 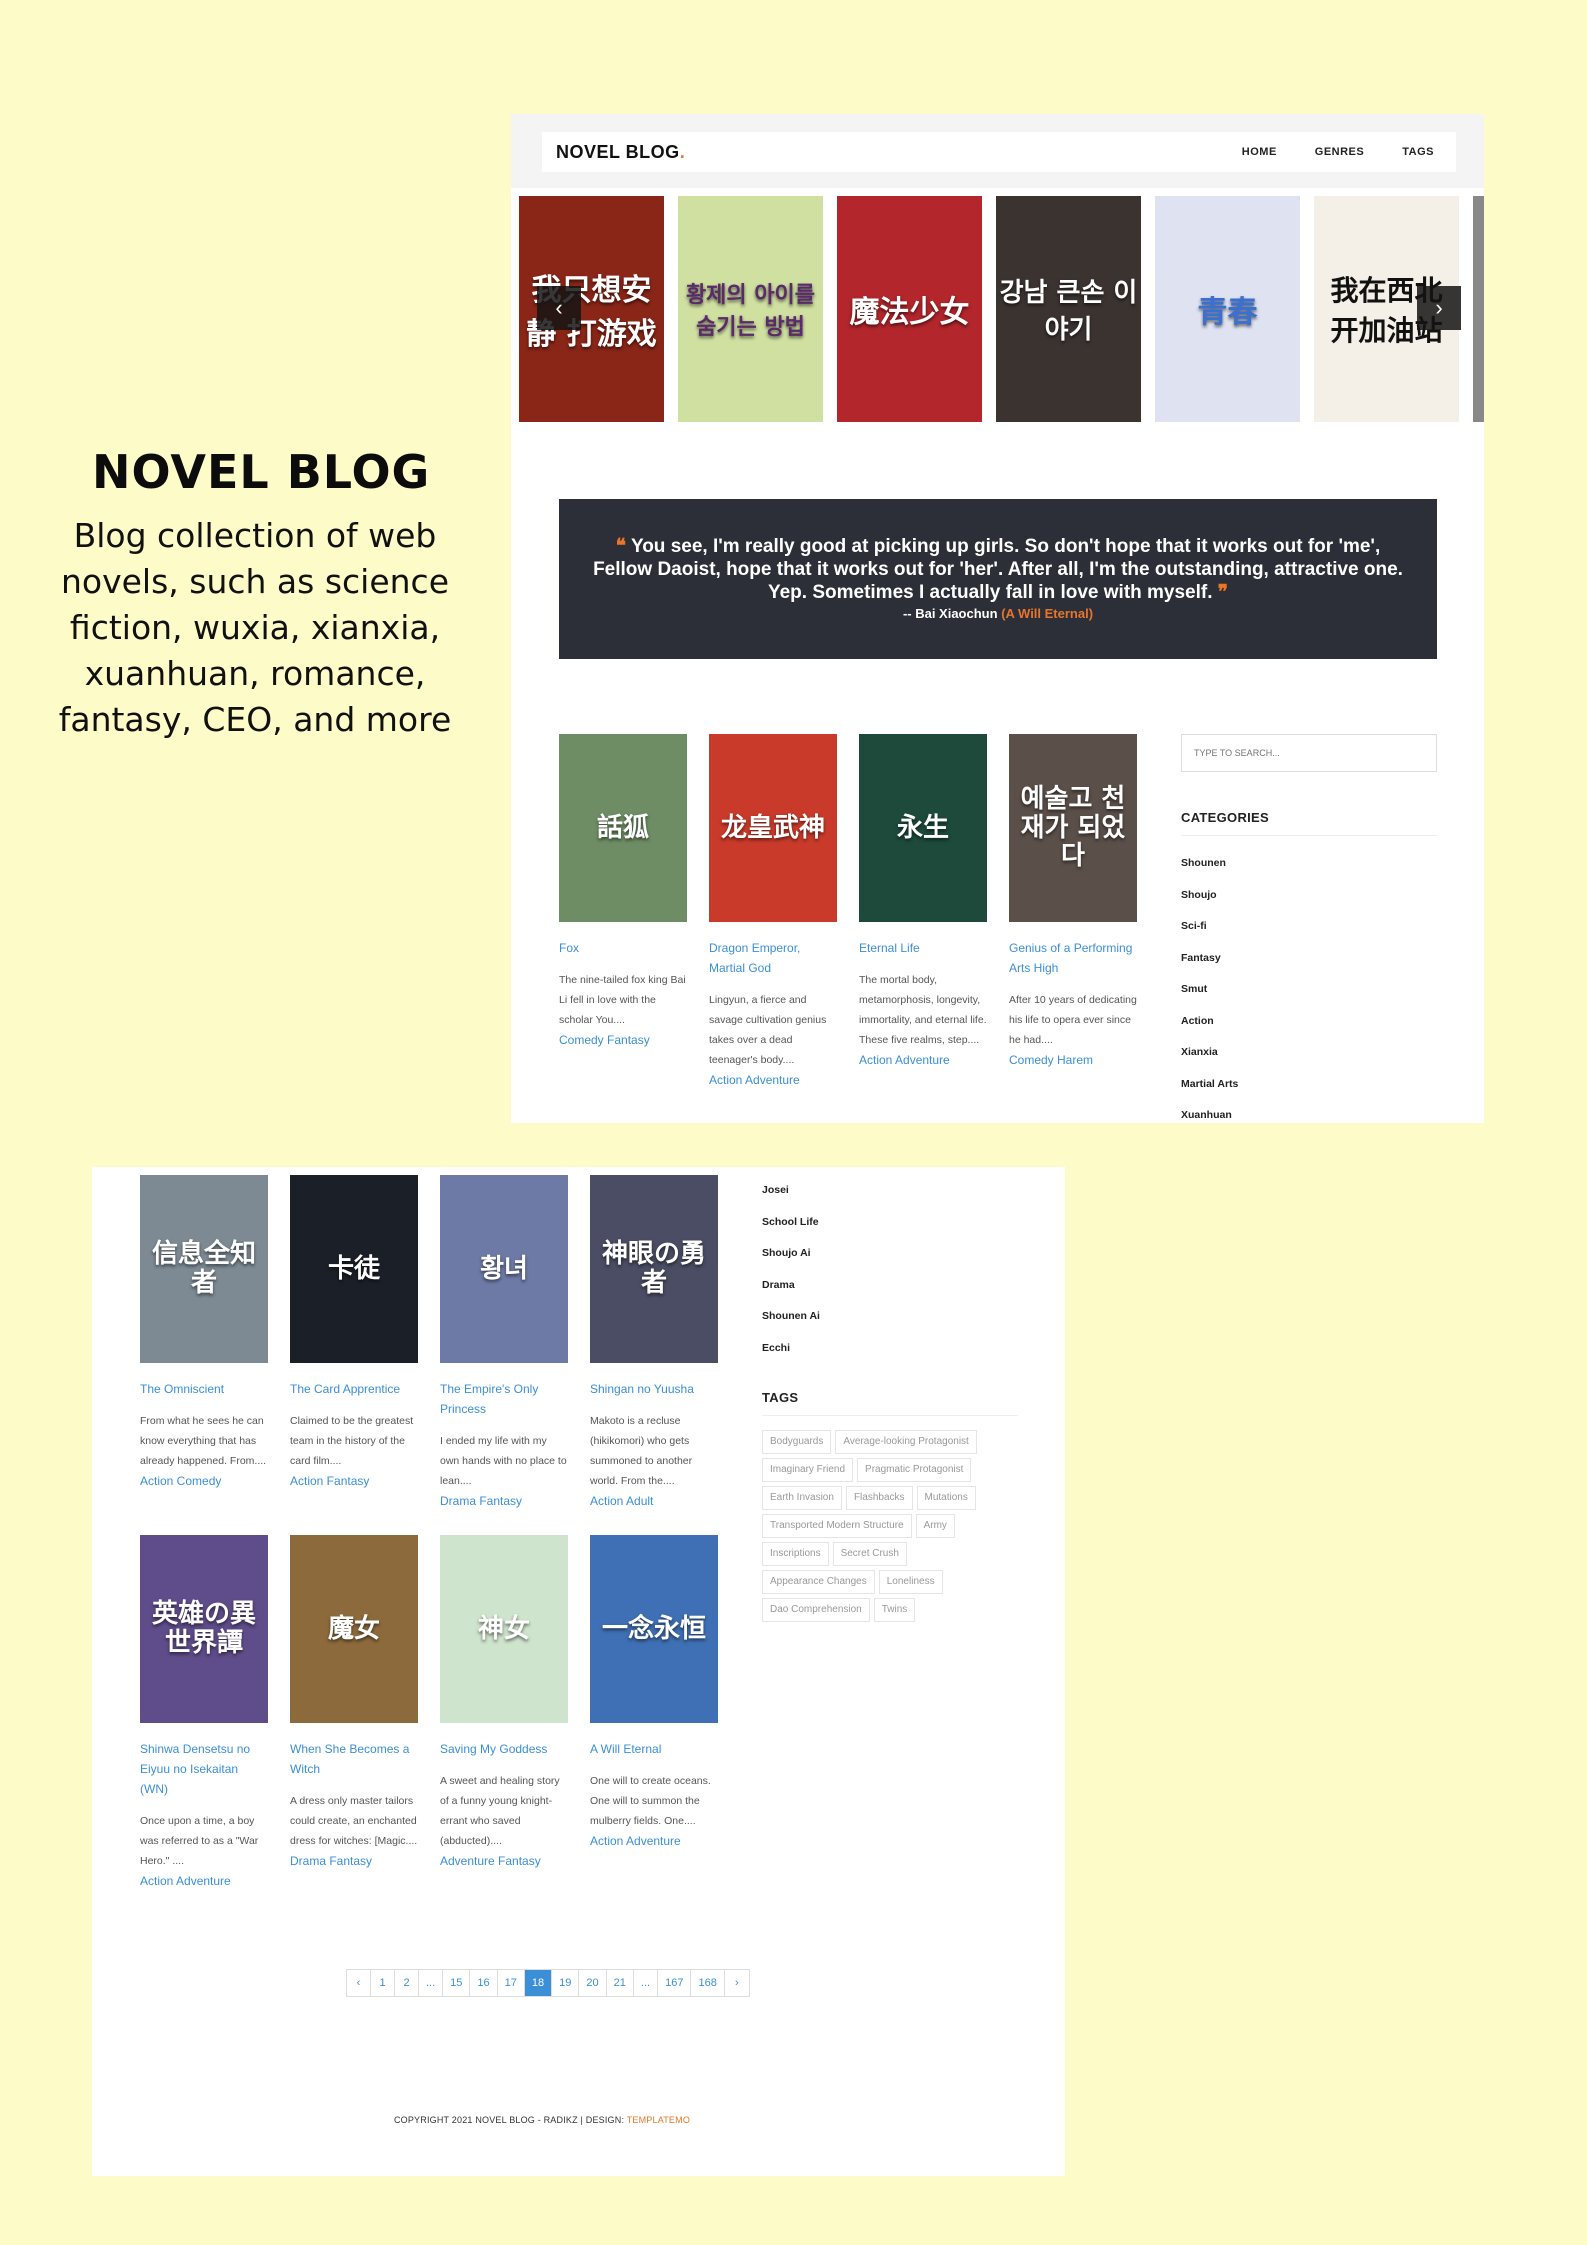 What do you see at coordinates (1259, 152) in the screenshot?
I see `nav-home: HOME` at bounding box center [1259, 152].